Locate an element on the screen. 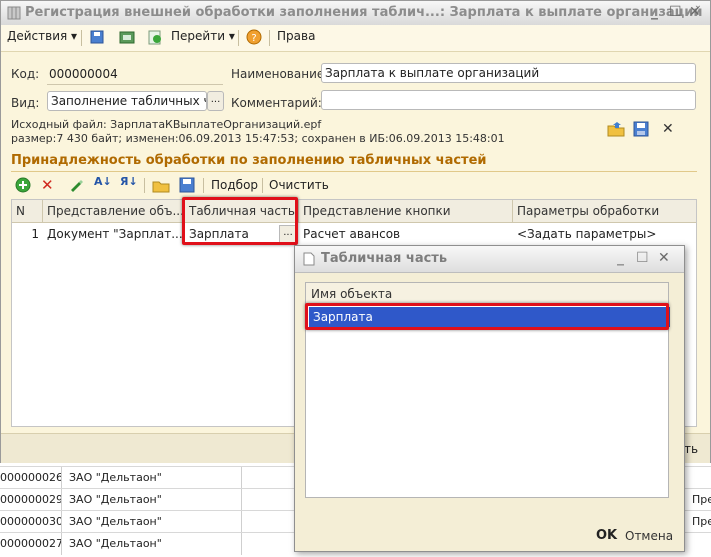 The width and height of the screenshot is (711, 557). cell-button: Расчет авансов is located at coordinates (406, 234).